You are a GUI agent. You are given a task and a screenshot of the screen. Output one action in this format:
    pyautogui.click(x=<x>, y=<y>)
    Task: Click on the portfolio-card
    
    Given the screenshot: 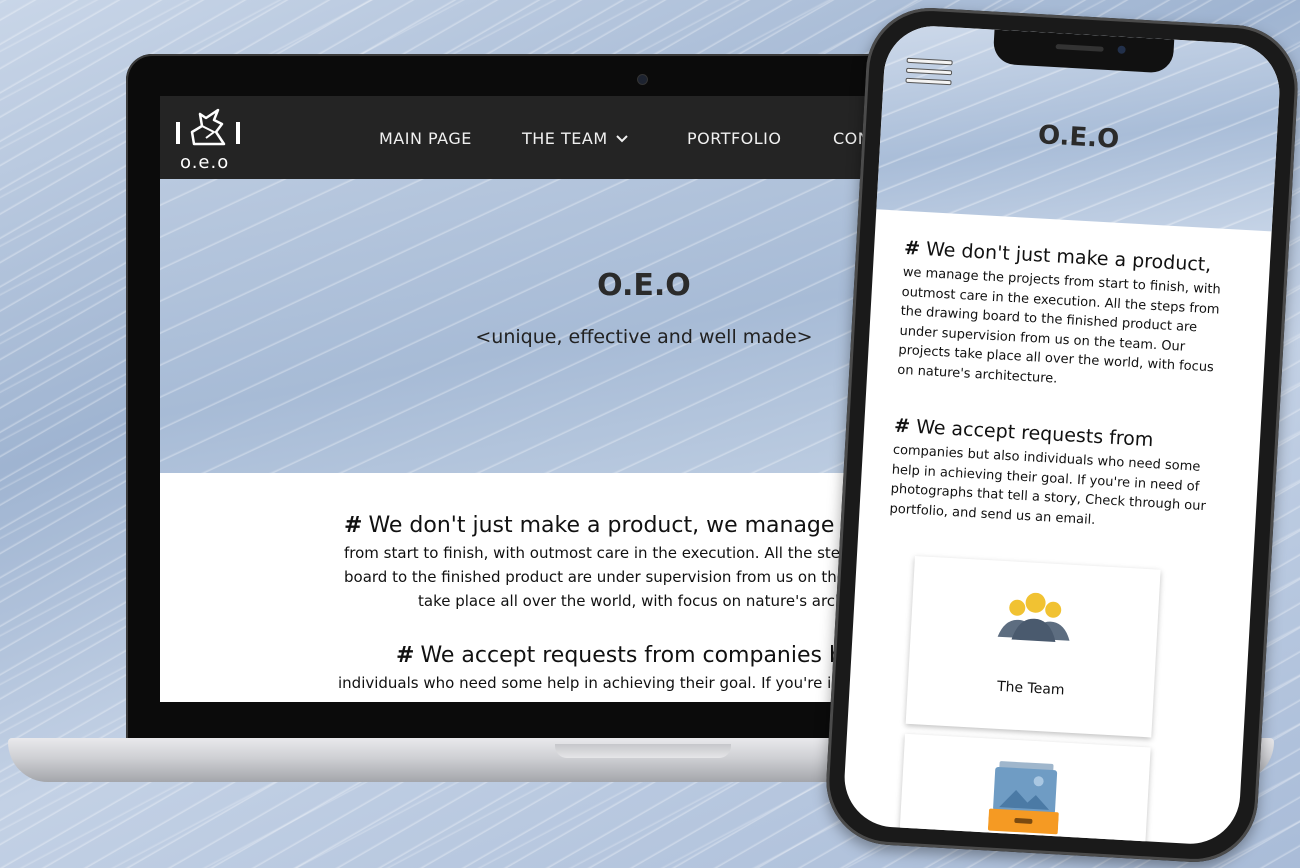 What is the action you would take?
    pyautogui.click(x=1024, y=790)
    